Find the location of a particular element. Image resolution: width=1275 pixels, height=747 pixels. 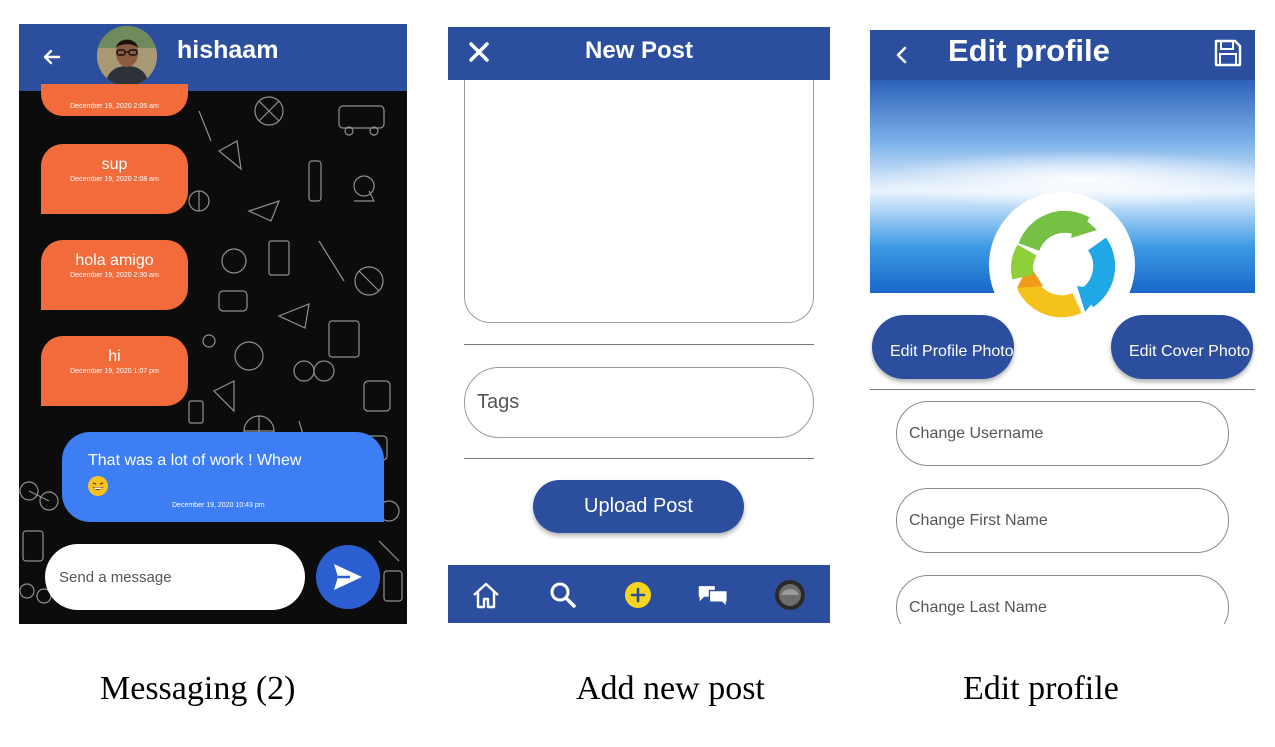

message-bubble: December 19, 2020 2:05 am is located at coordinates (114, 100).